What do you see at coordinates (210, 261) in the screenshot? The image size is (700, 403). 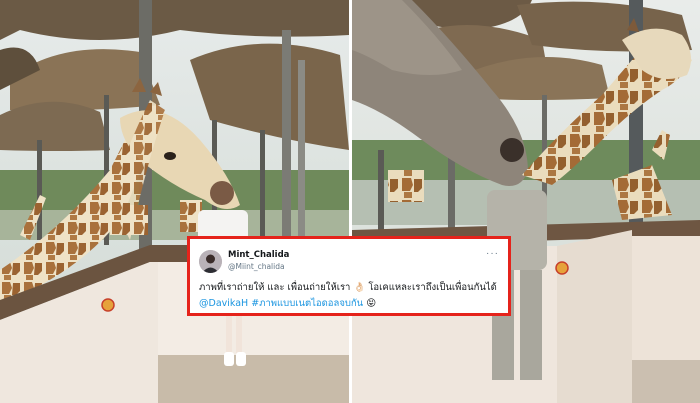 I see `avatar` at bounding box center [210, 261].